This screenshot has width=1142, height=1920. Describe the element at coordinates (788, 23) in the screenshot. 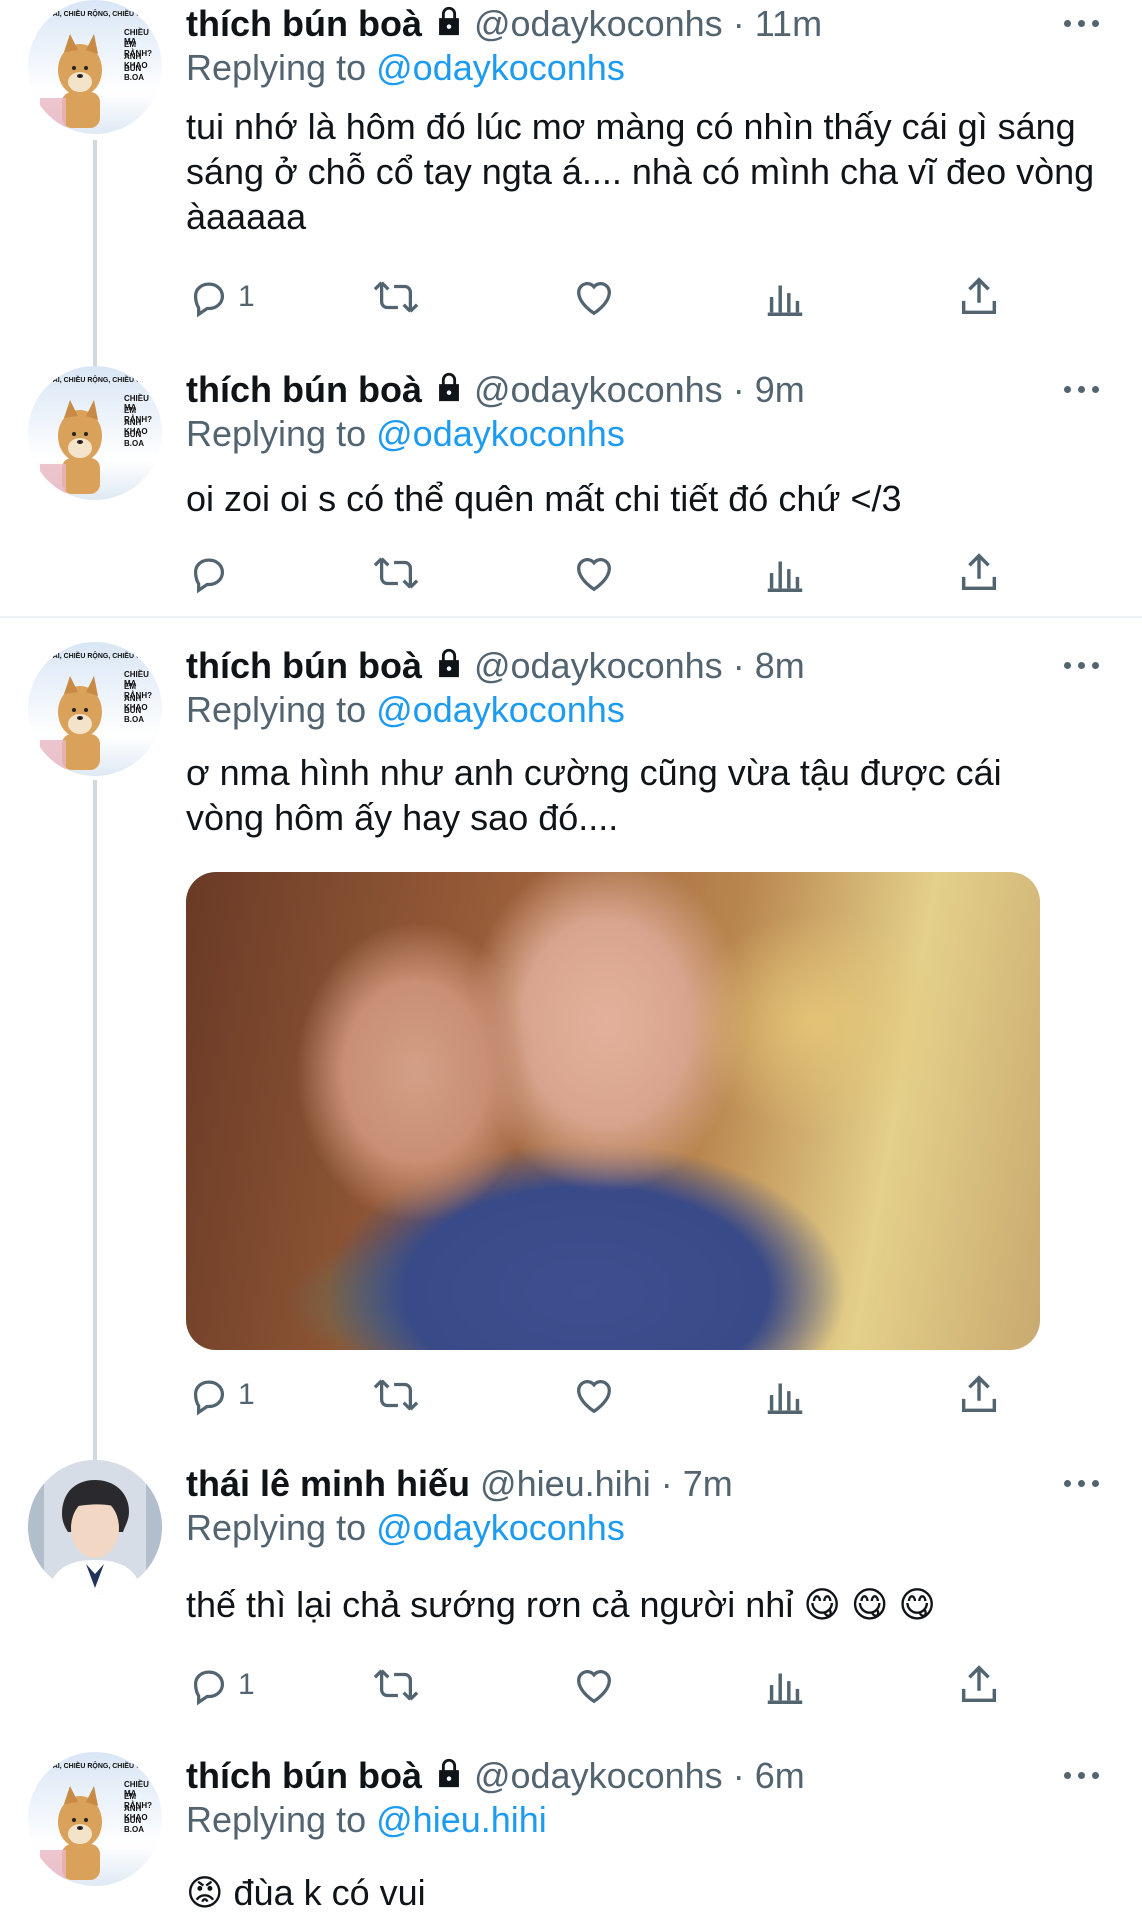

I see `timestamp: 11m` at that location.